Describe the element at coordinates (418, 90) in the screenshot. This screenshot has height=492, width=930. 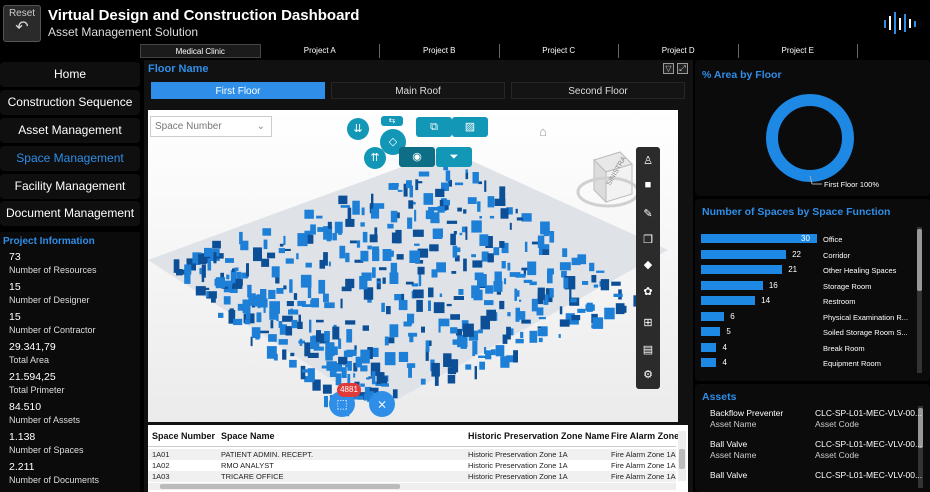
I see `floor-main-roof: Main Roof` at that location.